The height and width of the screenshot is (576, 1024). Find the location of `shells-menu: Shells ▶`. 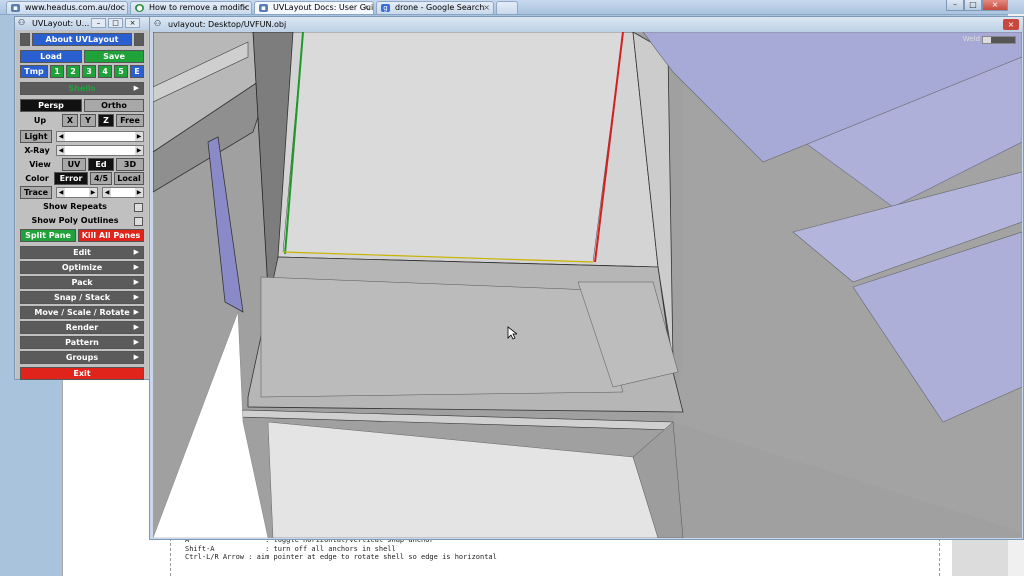

shells-menu: Shells ▶ is located at coordinates (82, 88).